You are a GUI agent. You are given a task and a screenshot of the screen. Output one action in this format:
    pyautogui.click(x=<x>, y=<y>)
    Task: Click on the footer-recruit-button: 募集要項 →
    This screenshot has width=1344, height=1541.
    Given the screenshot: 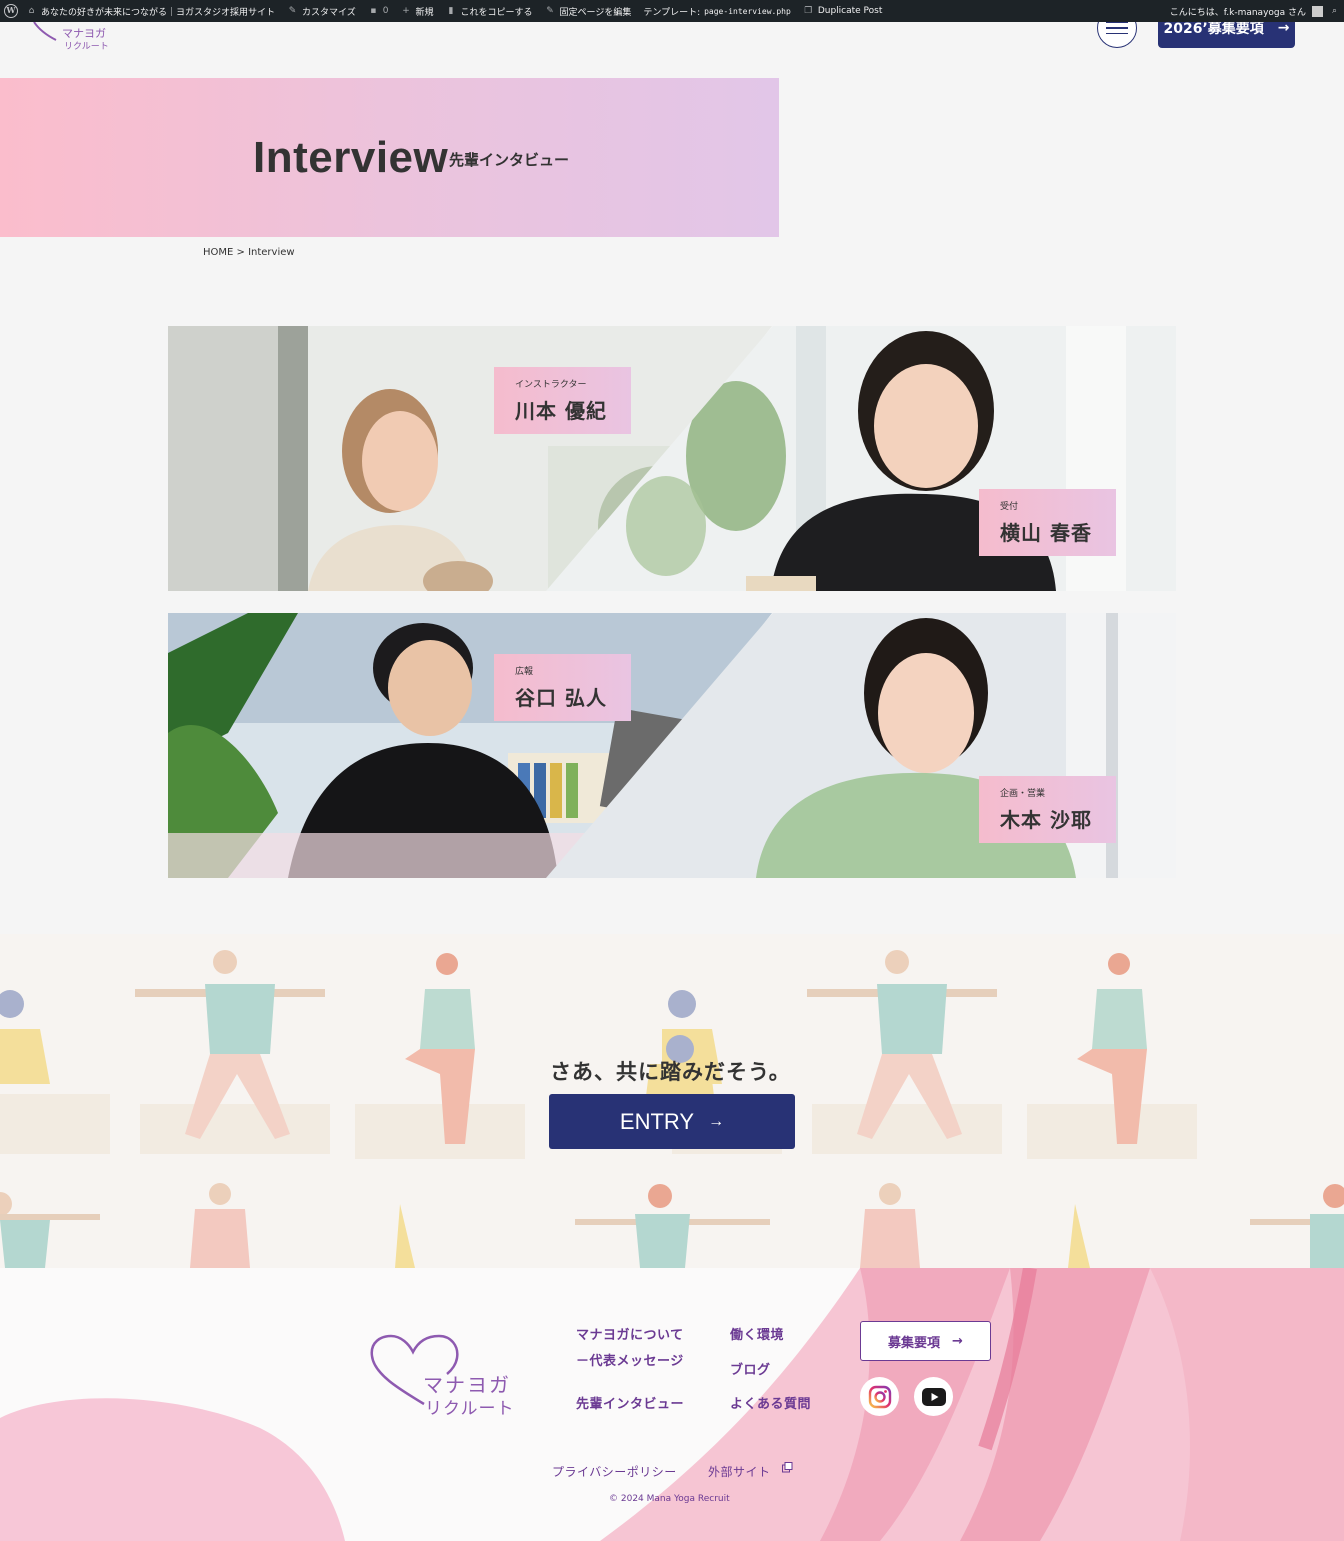 What is the action you would take?
    pyautogui.click(x=925, y=1341)
    